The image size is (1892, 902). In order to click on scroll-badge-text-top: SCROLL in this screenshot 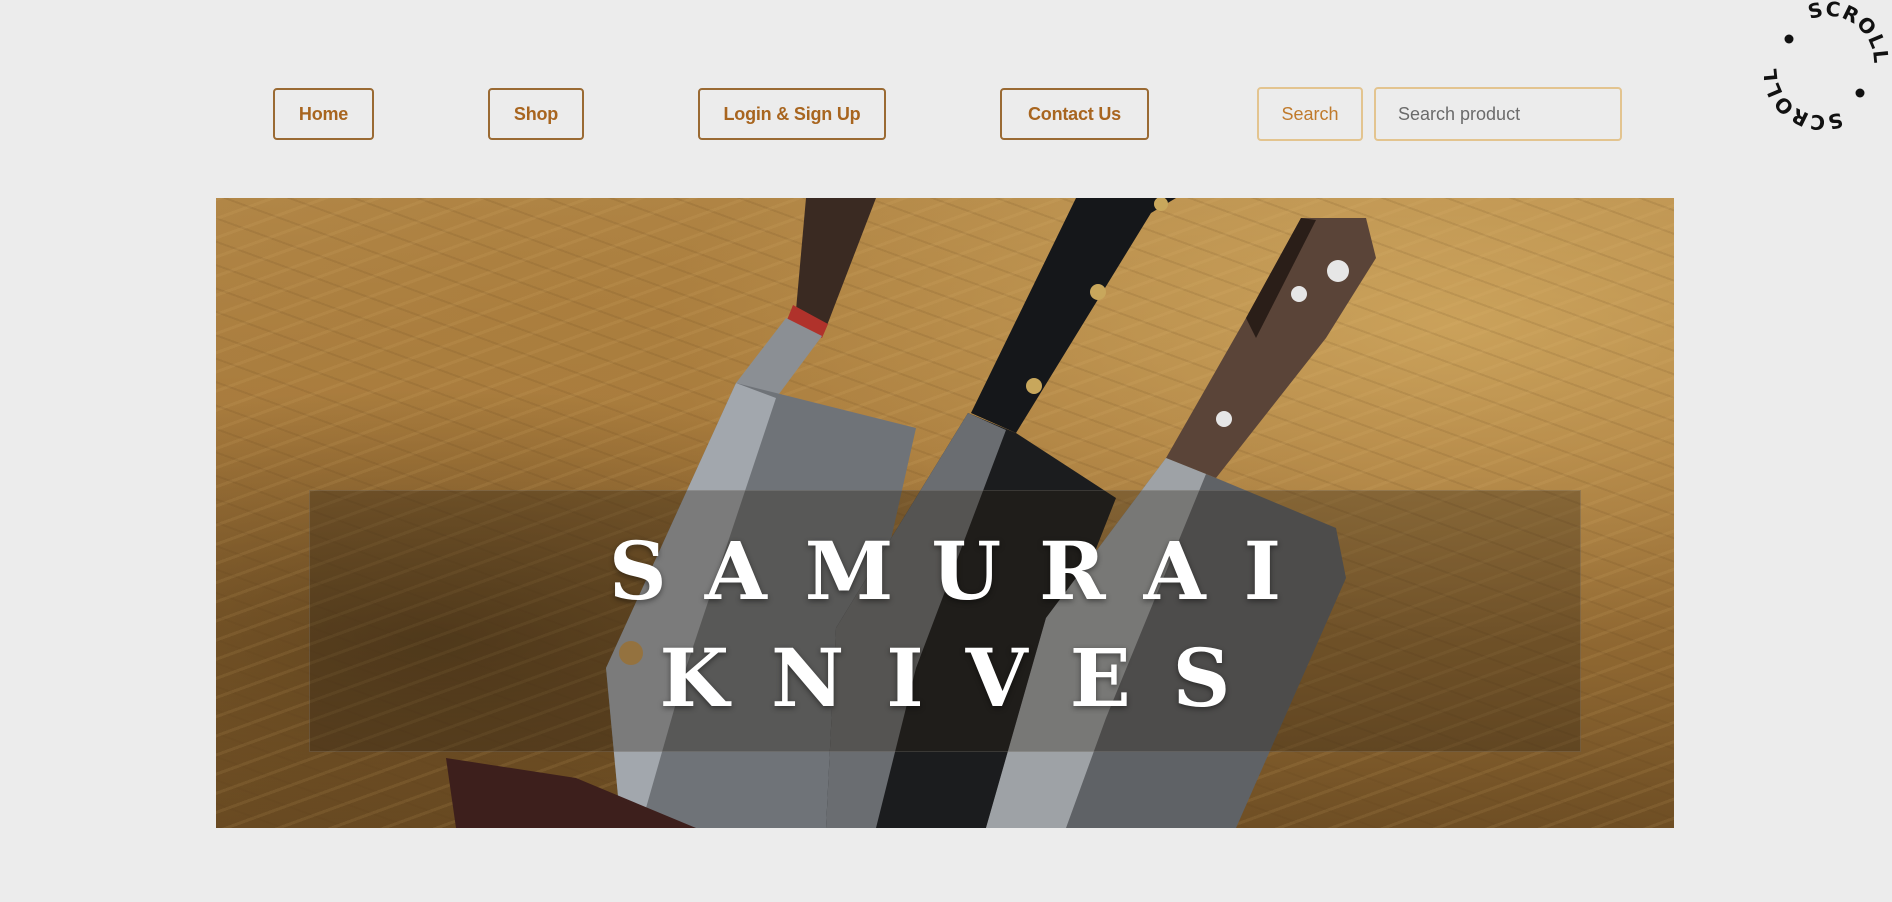, I will do `click(1844, 37)`.